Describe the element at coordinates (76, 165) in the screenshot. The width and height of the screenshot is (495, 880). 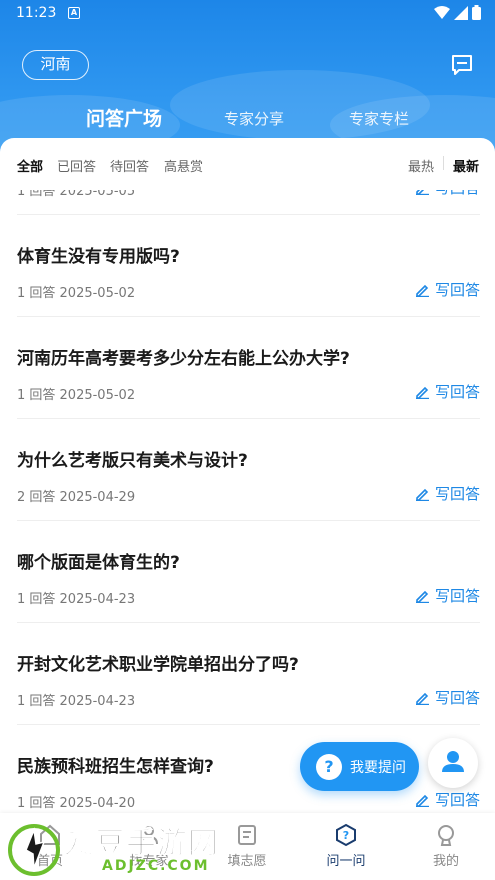
I see `filter-answered: 已回答` at that location.